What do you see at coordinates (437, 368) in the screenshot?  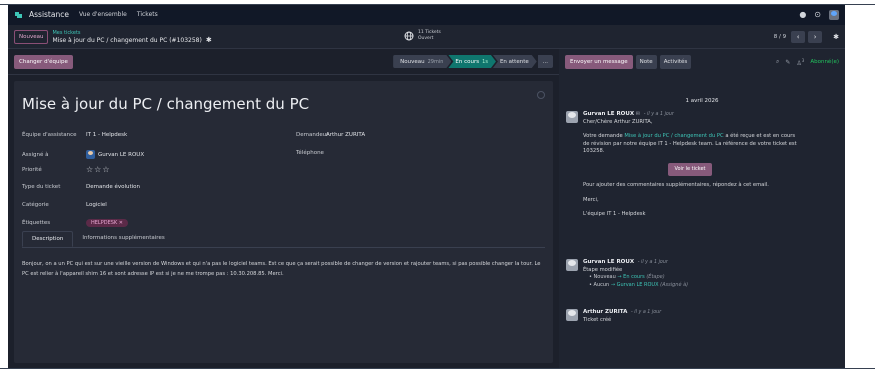 I see `frame-bottom-line` at bounding box center [437, 368].